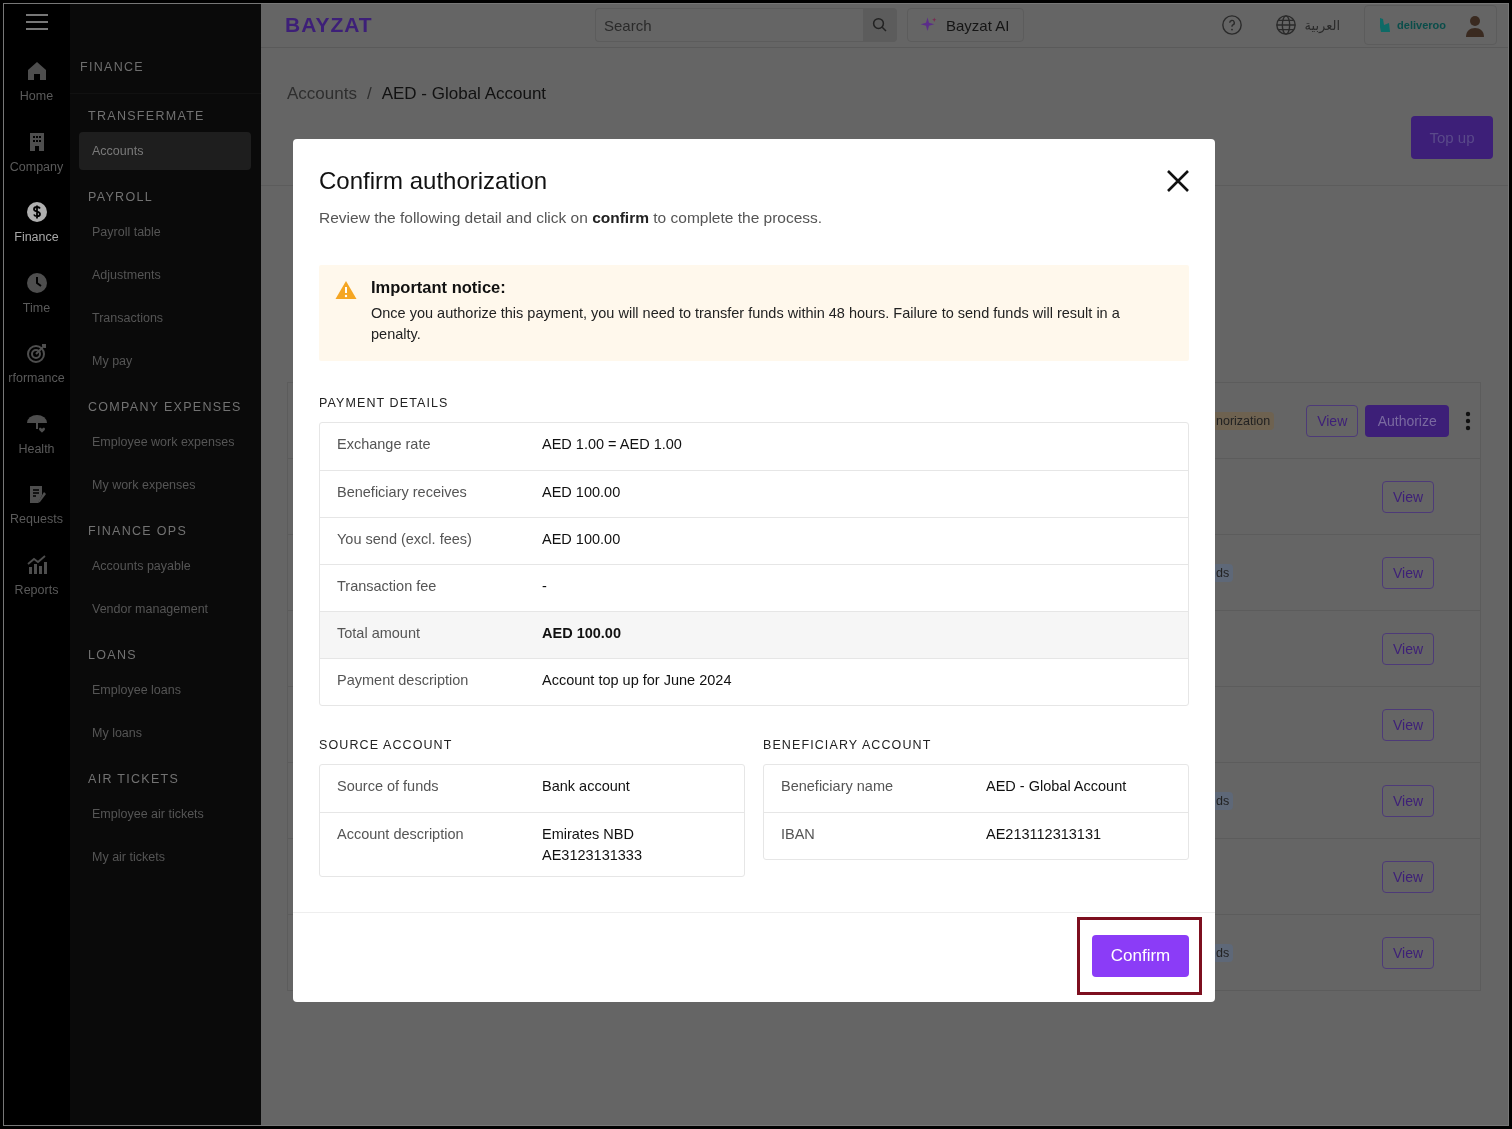 This screenshot has width=1512, height=1129. What do you see at coordinates (966, 25) in the screenshot?
I see `ai-button: Bayzat AI` at bounding box center [966, 25].